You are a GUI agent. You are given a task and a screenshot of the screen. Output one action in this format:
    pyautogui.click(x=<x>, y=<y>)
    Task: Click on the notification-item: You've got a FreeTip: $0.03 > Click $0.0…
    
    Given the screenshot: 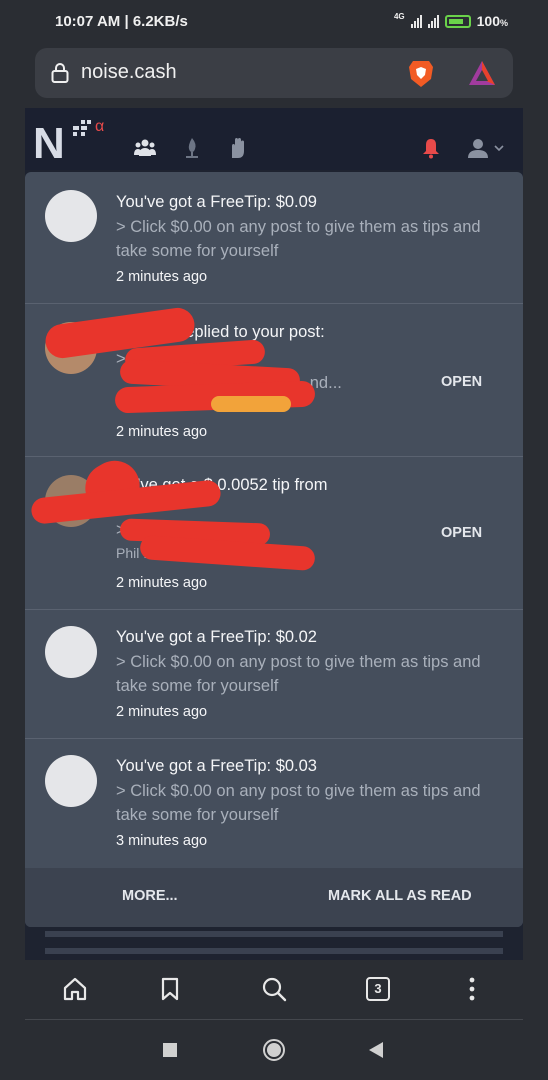 What is the action you would take?
    pyautogui.click(x=274, y=803)
    